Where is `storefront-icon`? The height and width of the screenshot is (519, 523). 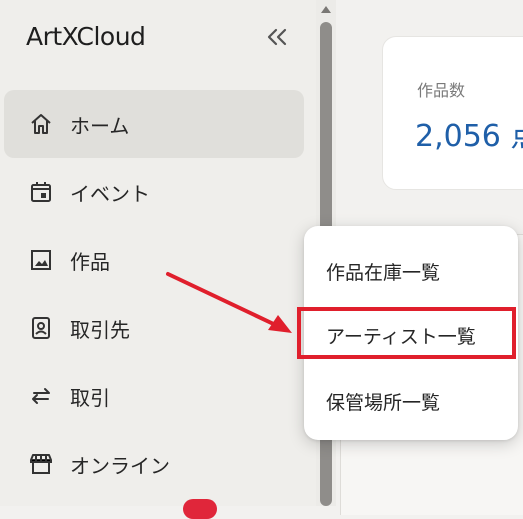 storefront-icon is located at coordinates (41, 464).